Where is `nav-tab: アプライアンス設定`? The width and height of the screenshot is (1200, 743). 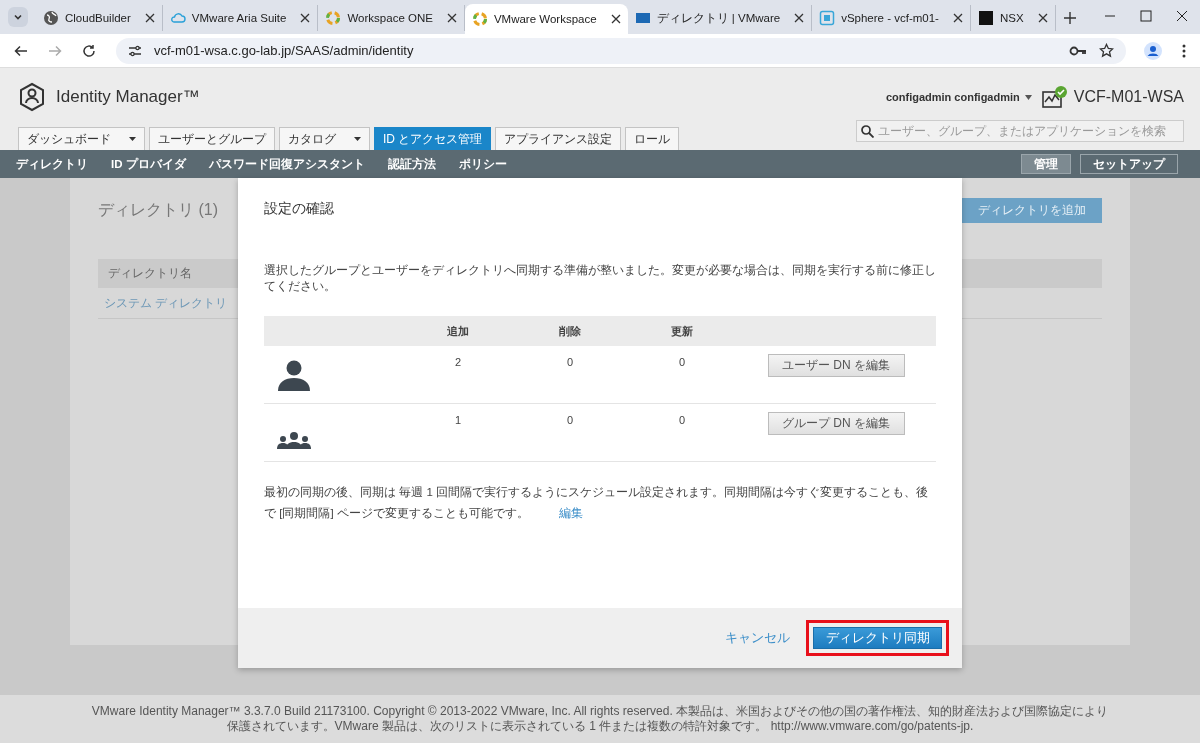
nav-tab: アプライアンス設定 is located at coordinates (558, 138).